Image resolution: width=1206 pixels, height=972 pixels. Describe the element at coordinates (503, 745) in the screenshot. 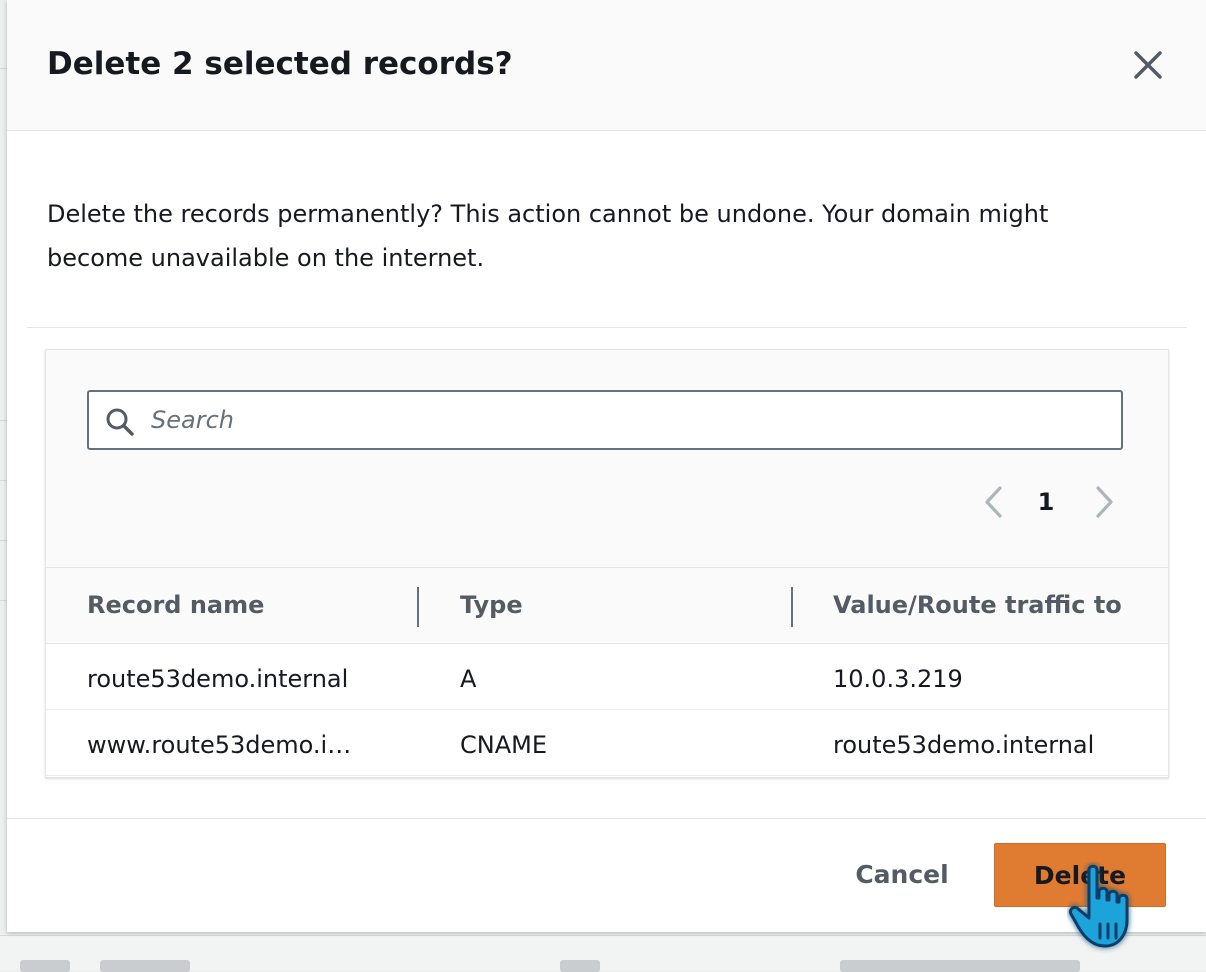

I see `cell-type: CNAME` at that location.